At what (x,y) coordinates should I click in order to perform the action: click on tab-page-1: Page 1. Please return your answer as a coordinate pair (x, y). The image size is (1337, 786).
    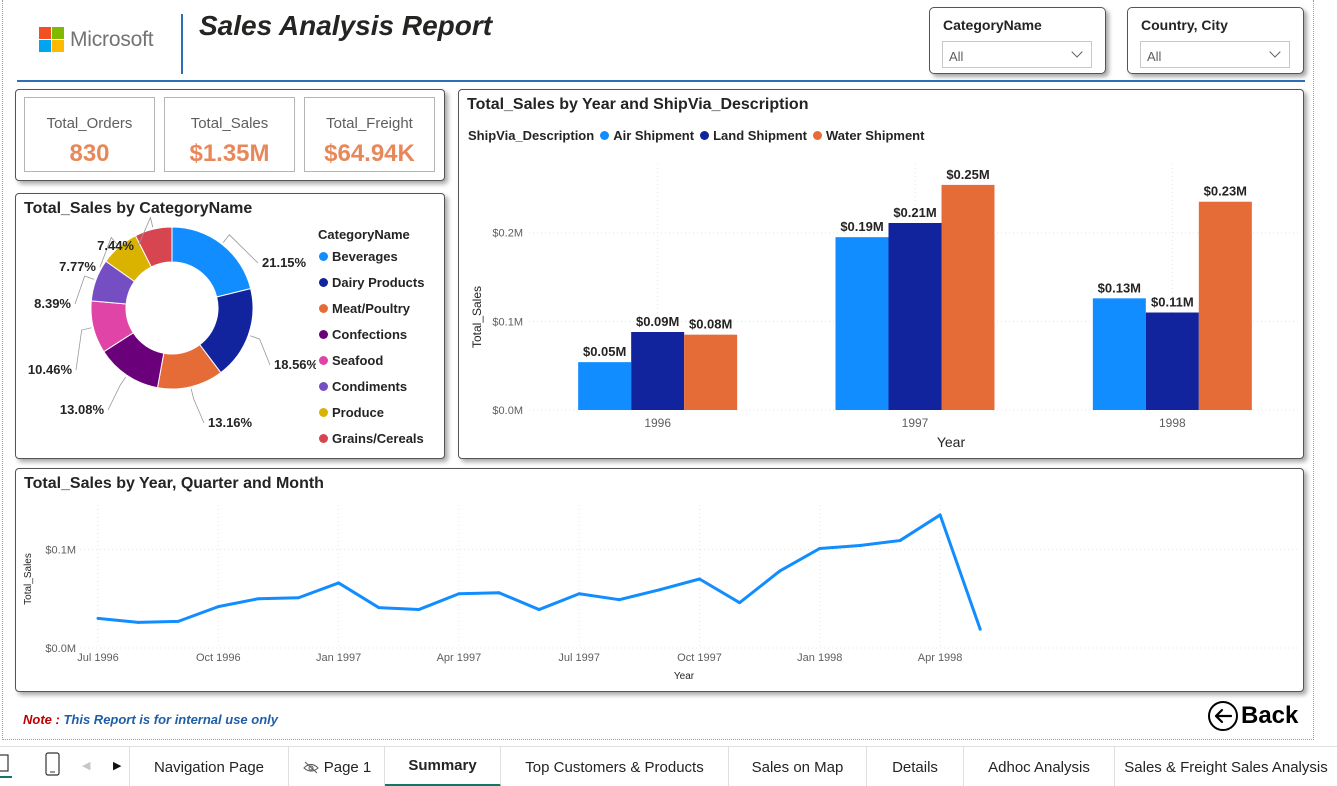
    Looking at the image, I should click on (337, 766).